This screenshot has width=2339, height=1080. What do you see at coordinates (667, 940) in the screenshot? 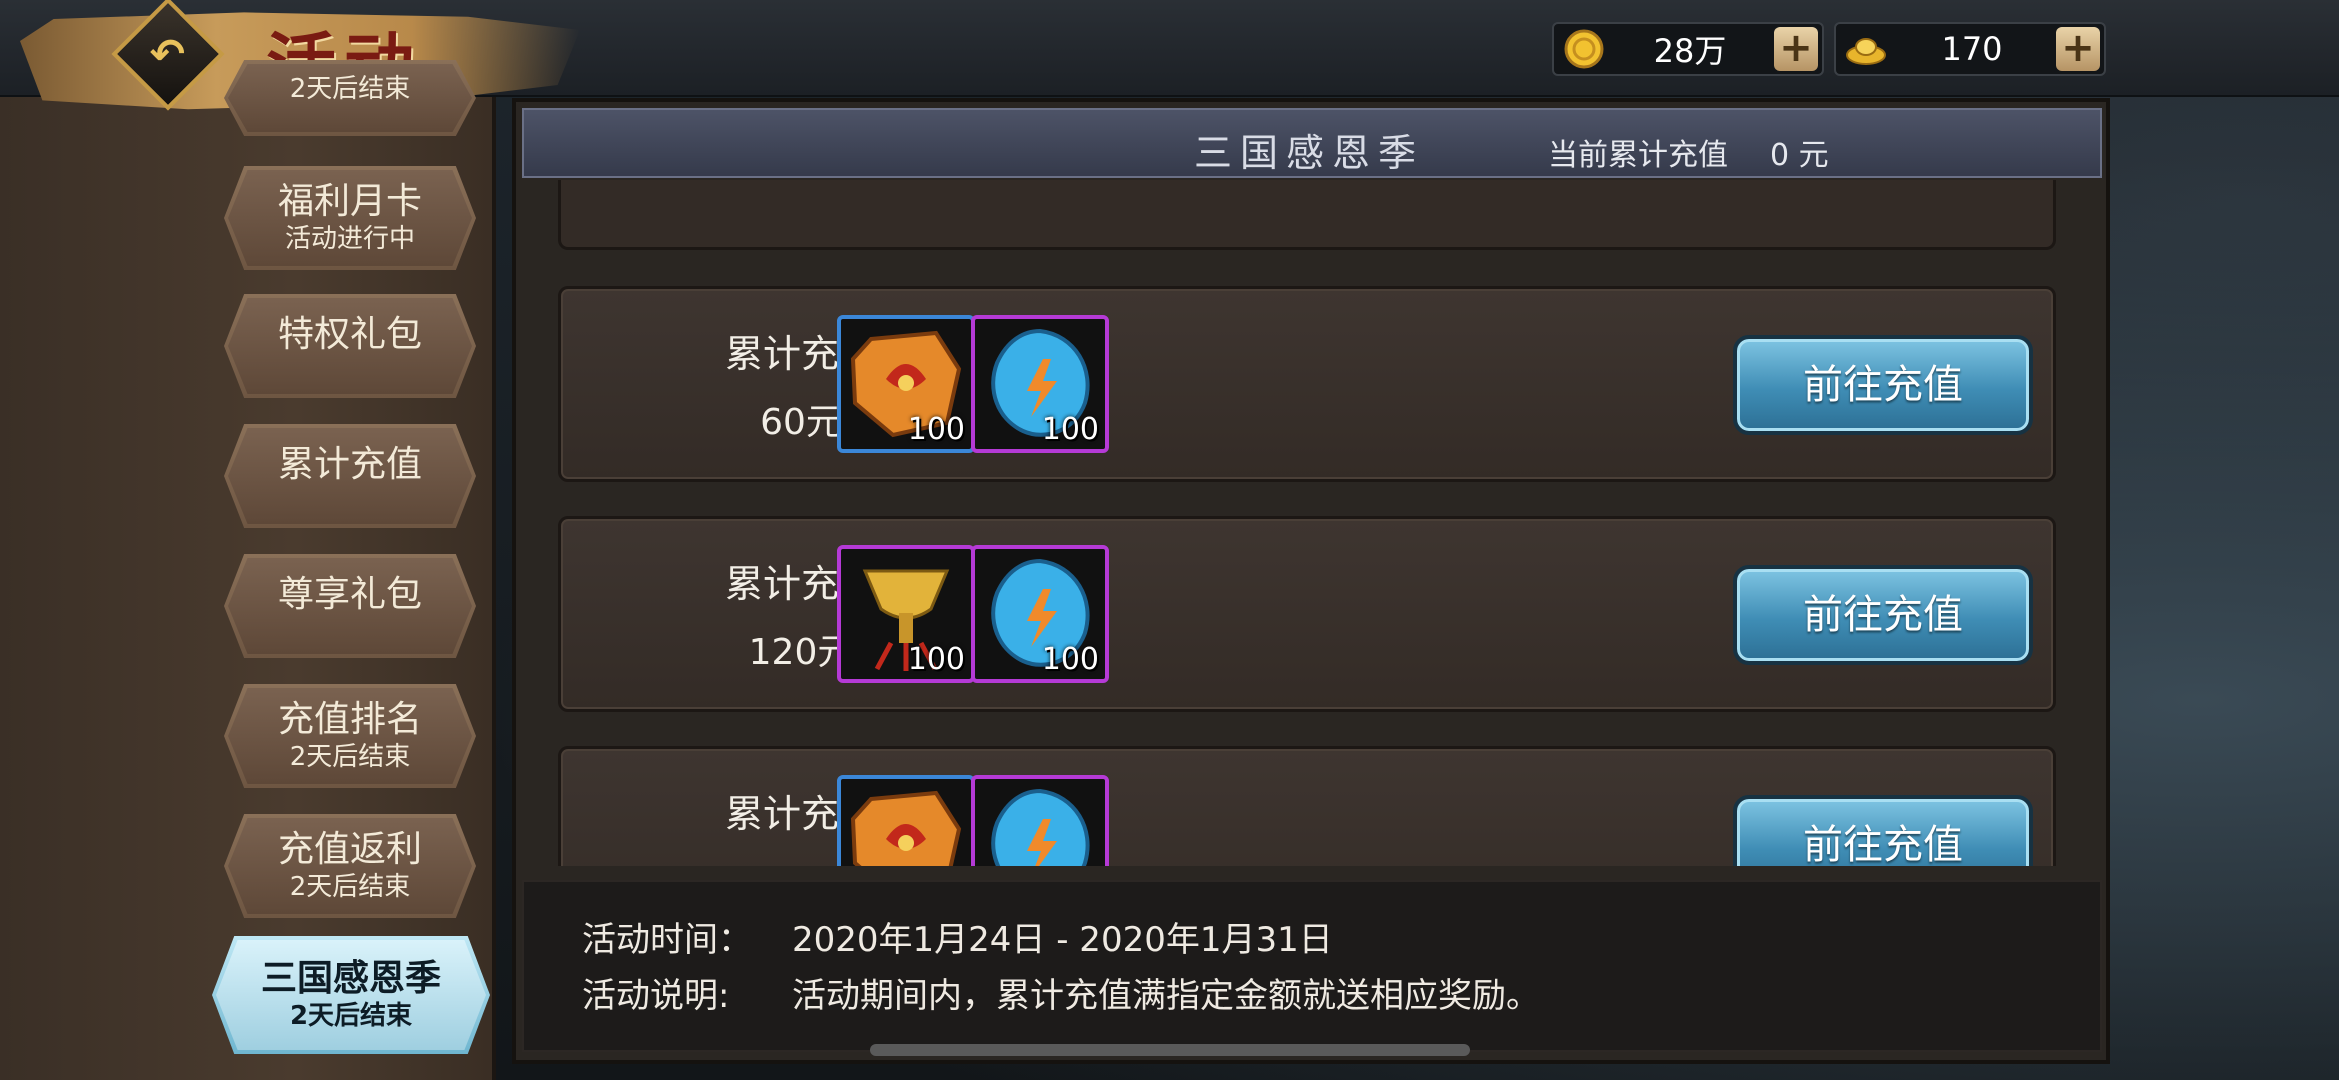
I see `activity-time-label: 活动时间：` at bounding box center [667, 940].